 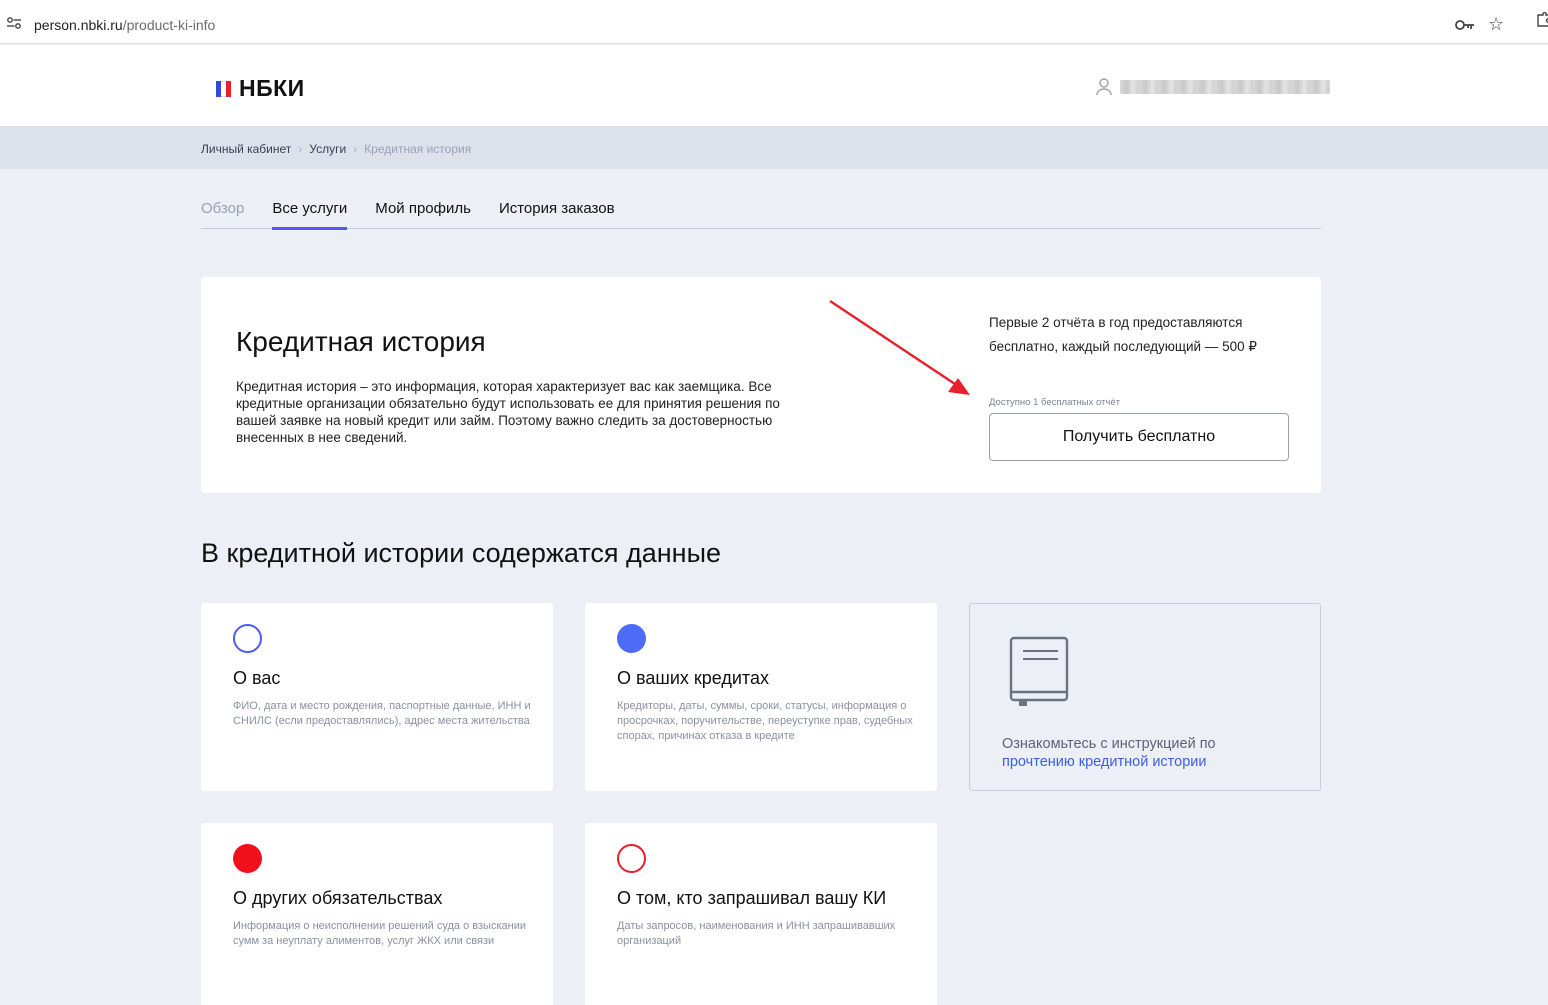 What do you see at coordinates (1109, 744) in the screenshot?
I see `guide-text-prefix: Ознакомьтесь с инструкцией по` at bounding box center [1109, 744].